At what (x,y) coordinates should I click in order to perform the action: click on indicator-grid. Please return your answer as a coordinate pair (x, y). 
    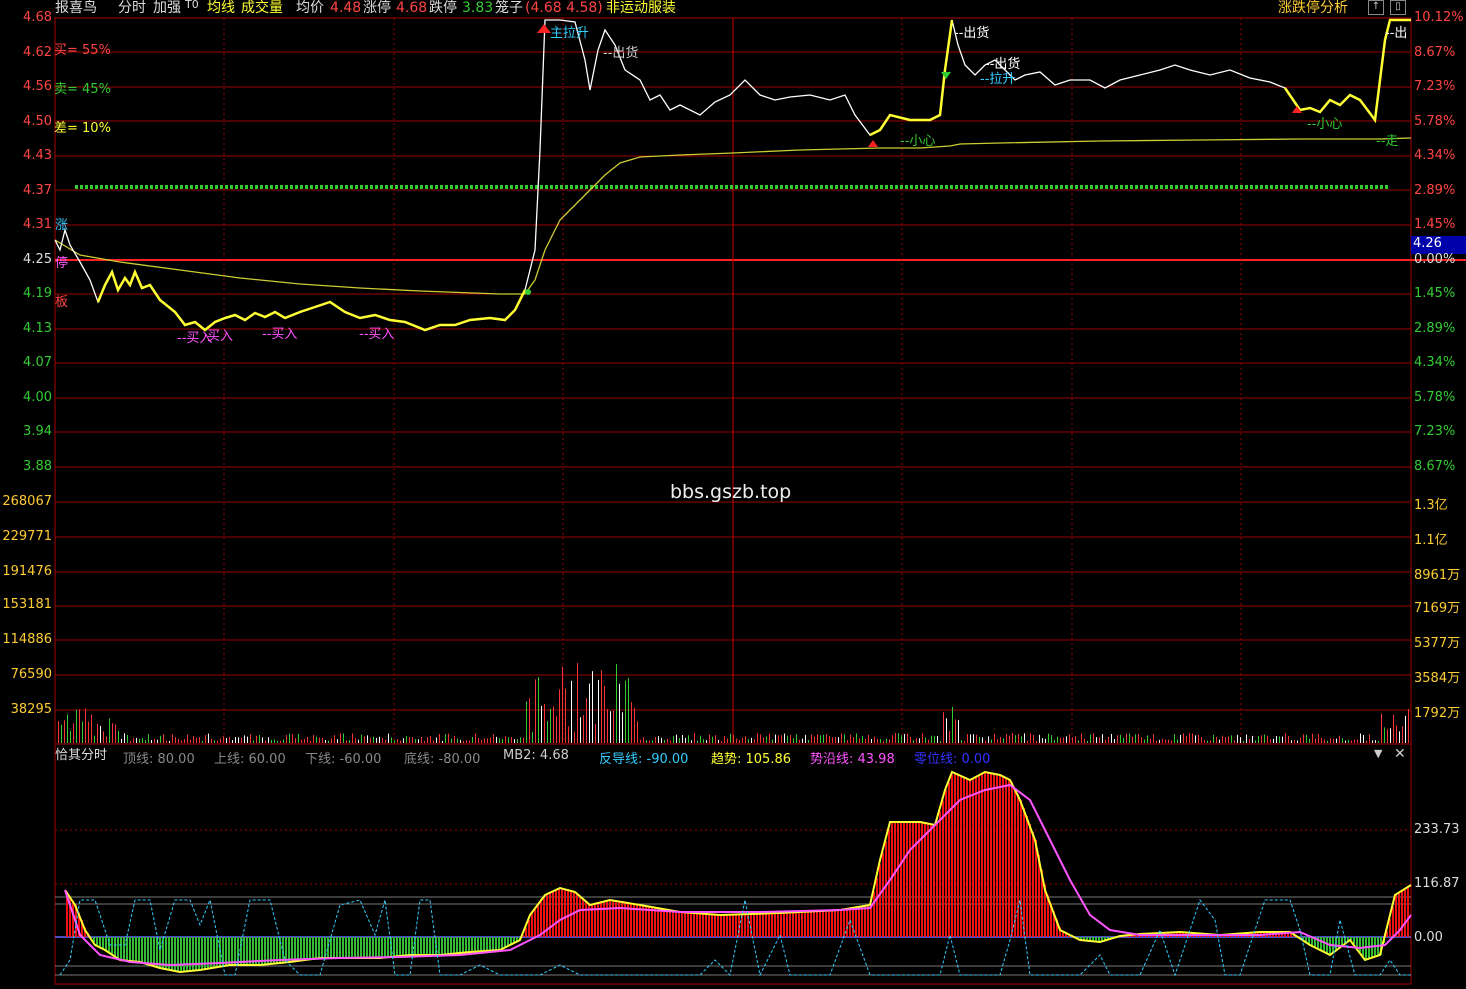
    Looking at the image, I should click on (733, 857).